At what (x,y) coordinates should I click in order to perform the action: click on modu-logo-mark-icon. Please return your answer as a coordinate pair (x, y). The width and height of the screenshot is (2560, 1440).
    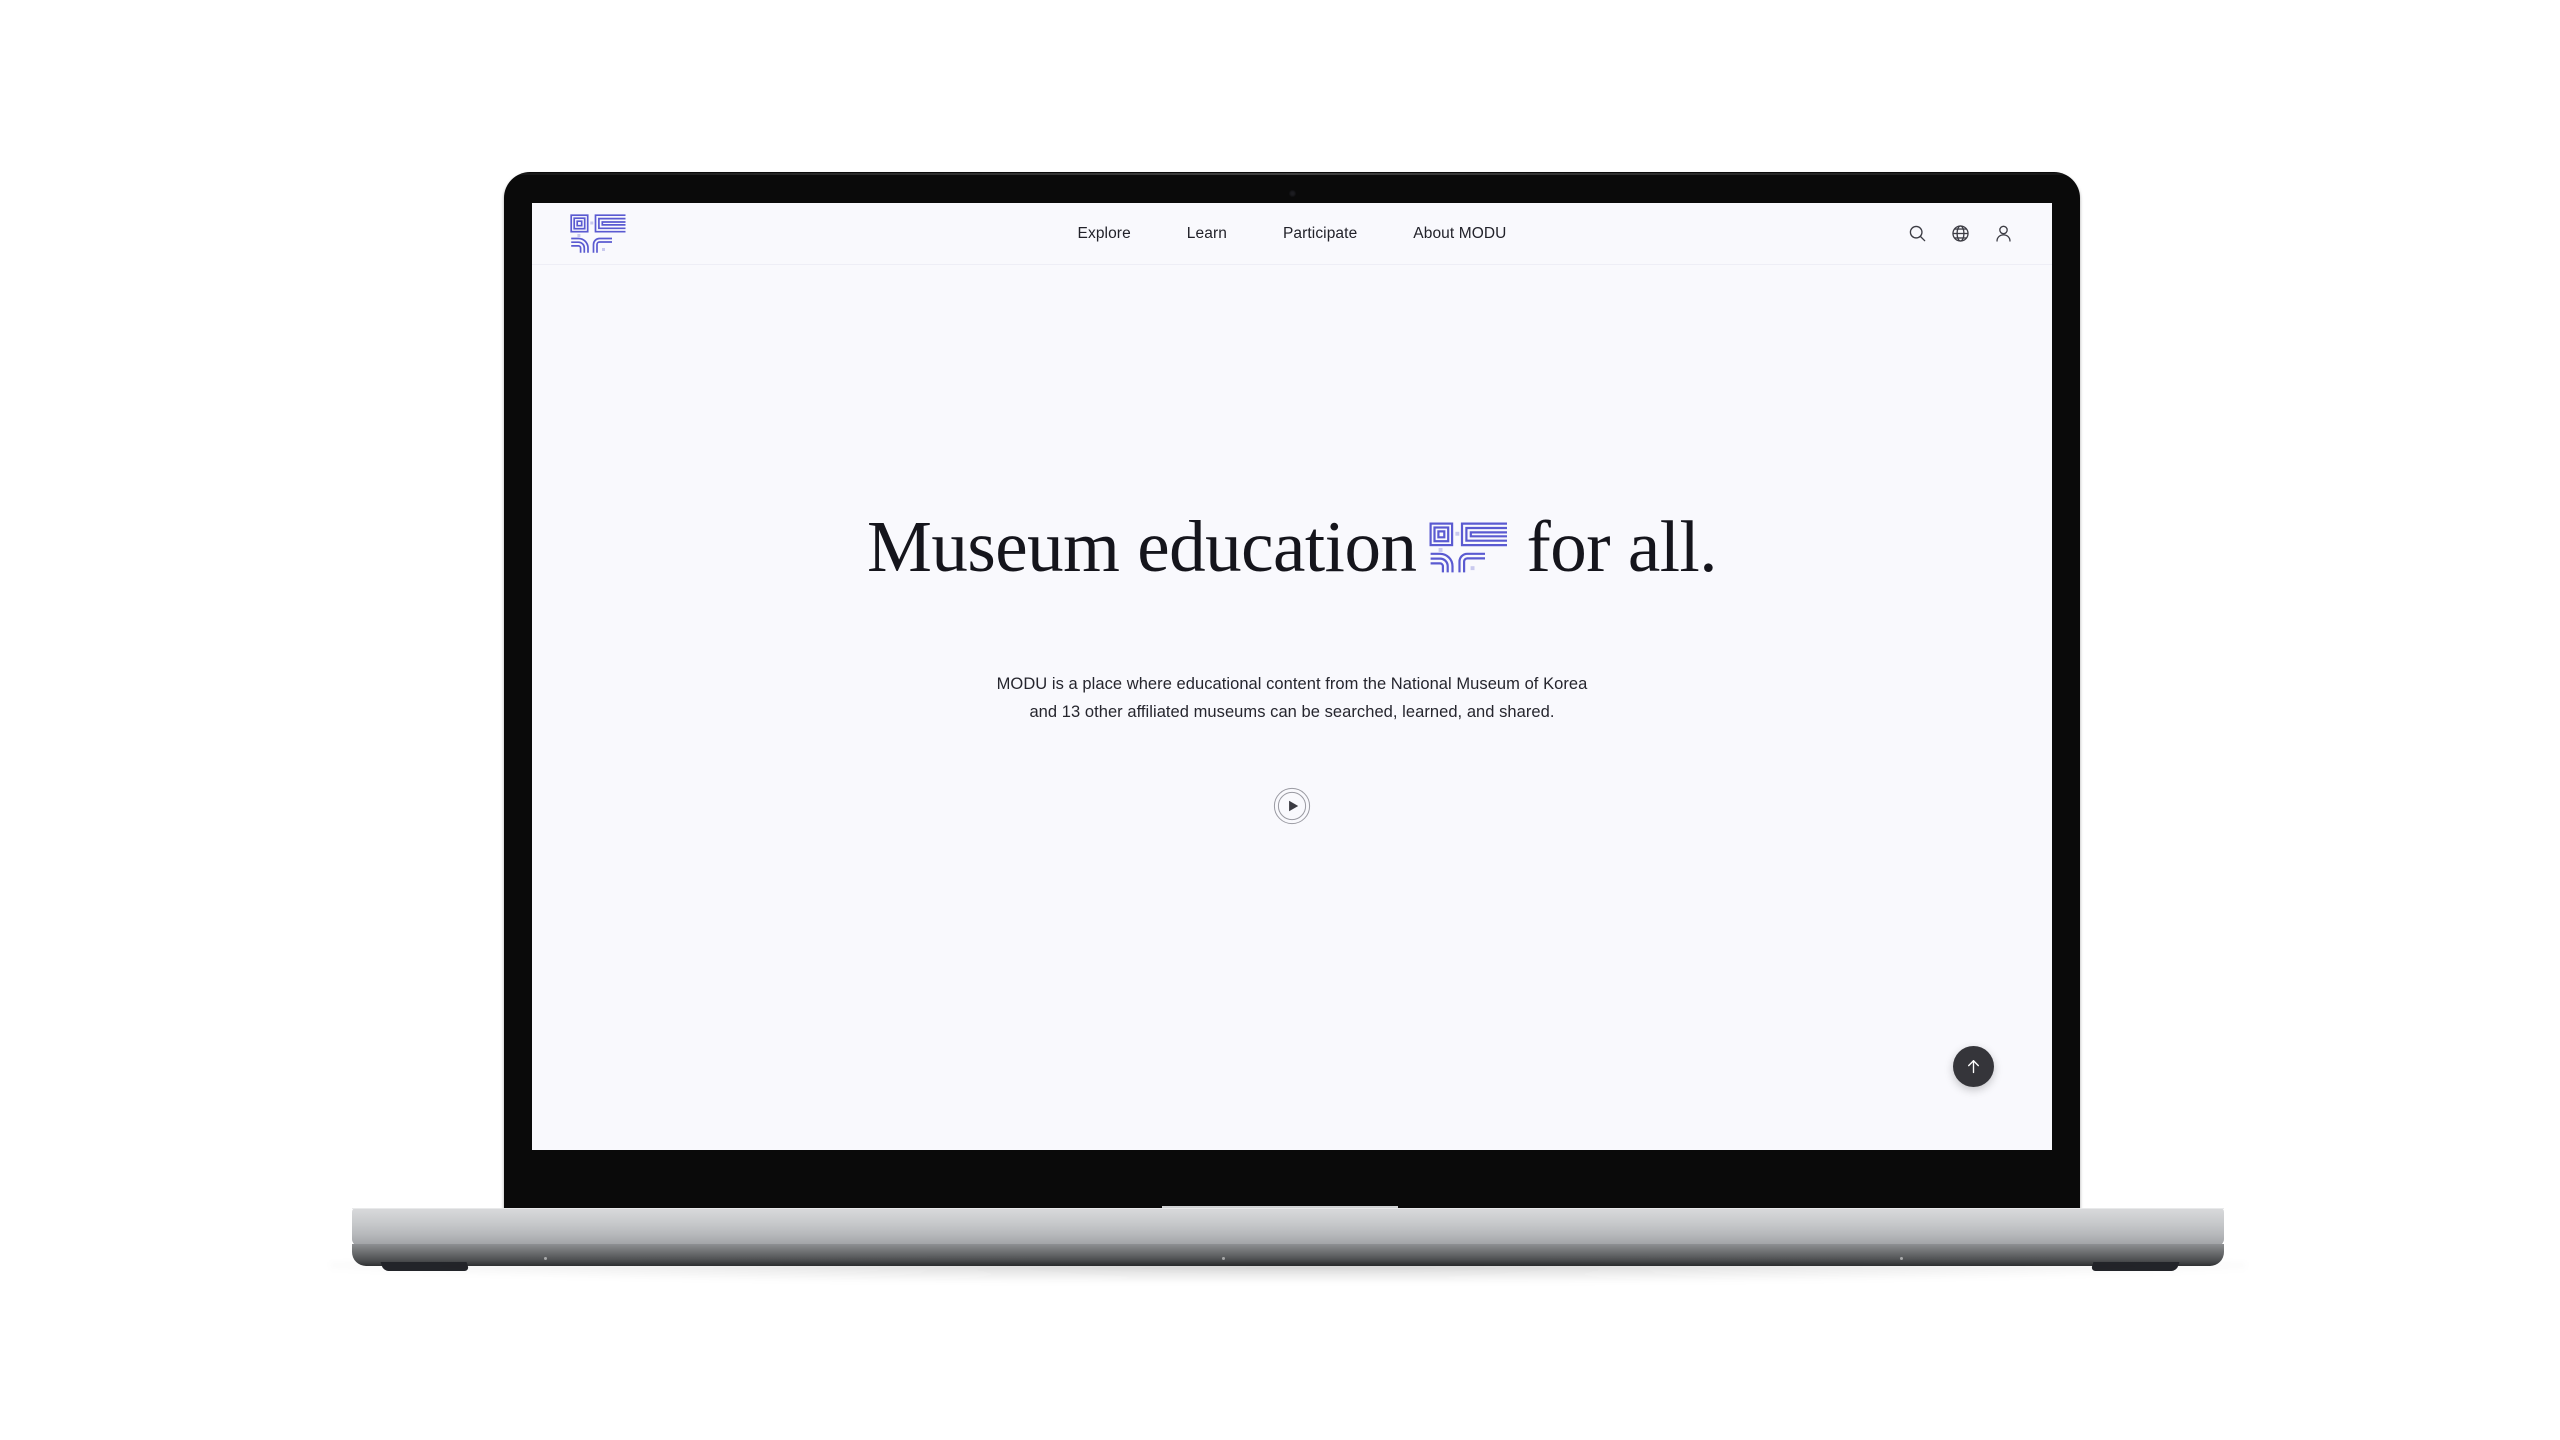
    Looking at the image, I should click on (598, 233).